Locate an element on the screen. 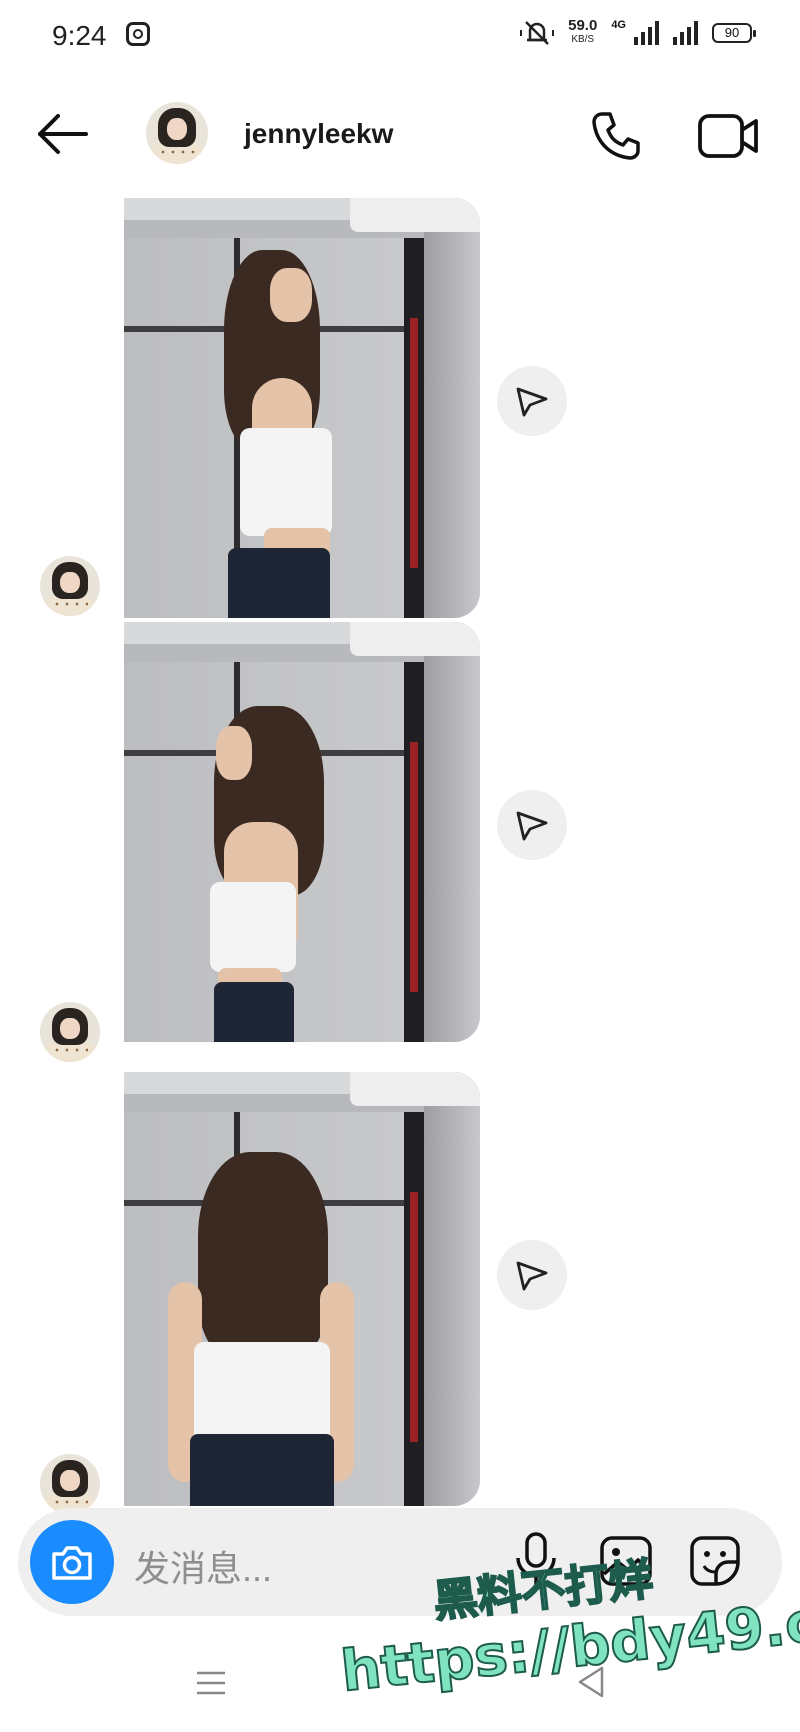 The image size is (800, 1732). network-speed-value: 59.0 is located at coordinates (583, 25).